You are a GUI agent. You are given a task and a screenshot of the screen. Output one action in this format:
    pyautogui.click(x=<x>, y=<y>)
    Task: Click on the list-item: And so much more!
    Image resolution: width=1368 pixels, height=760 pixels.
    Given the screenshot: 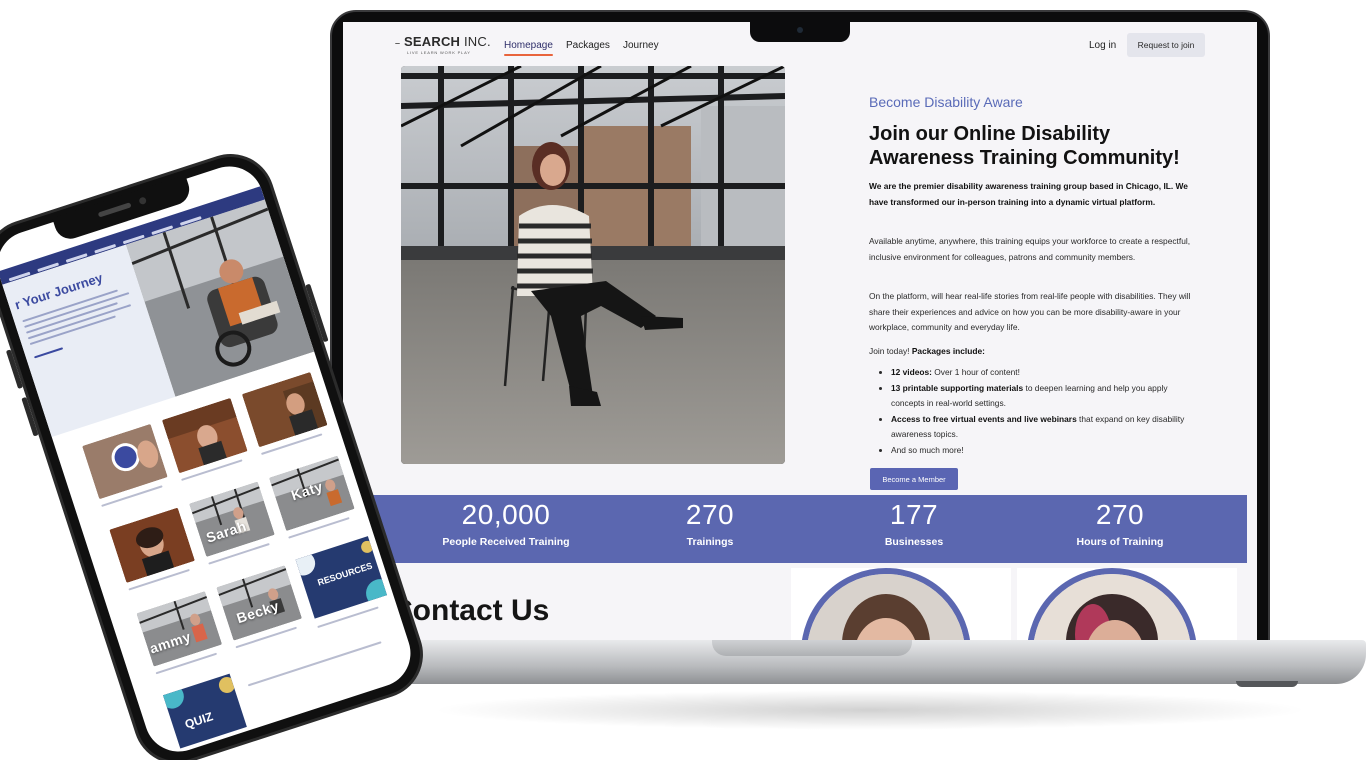 What is the action you would take?
    pyautogui.click(x=1045, y=451)
    